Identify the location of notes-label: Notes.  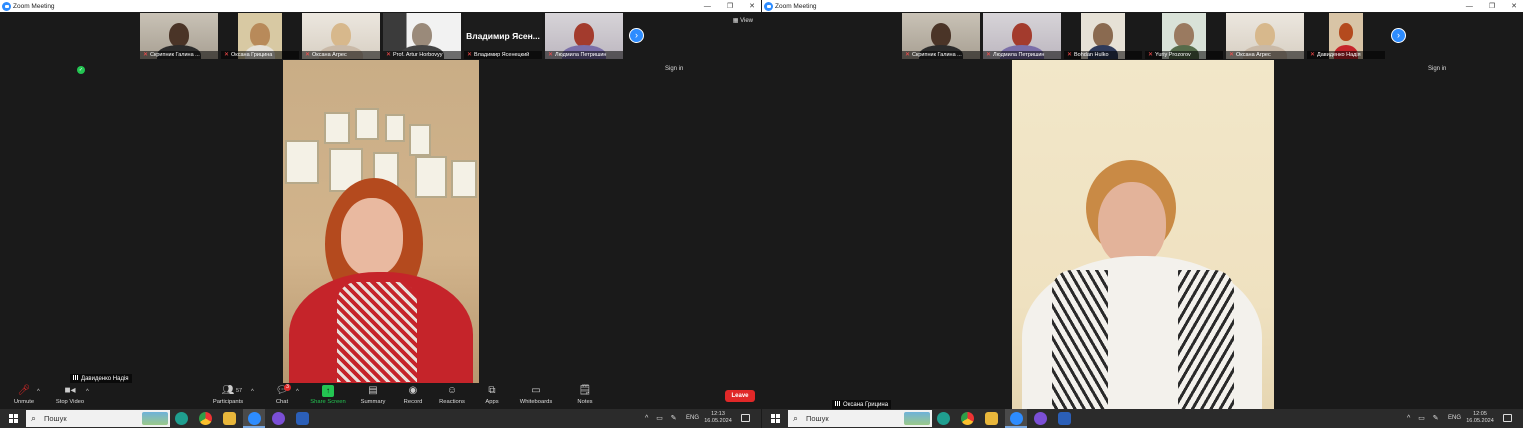
(585, 402).